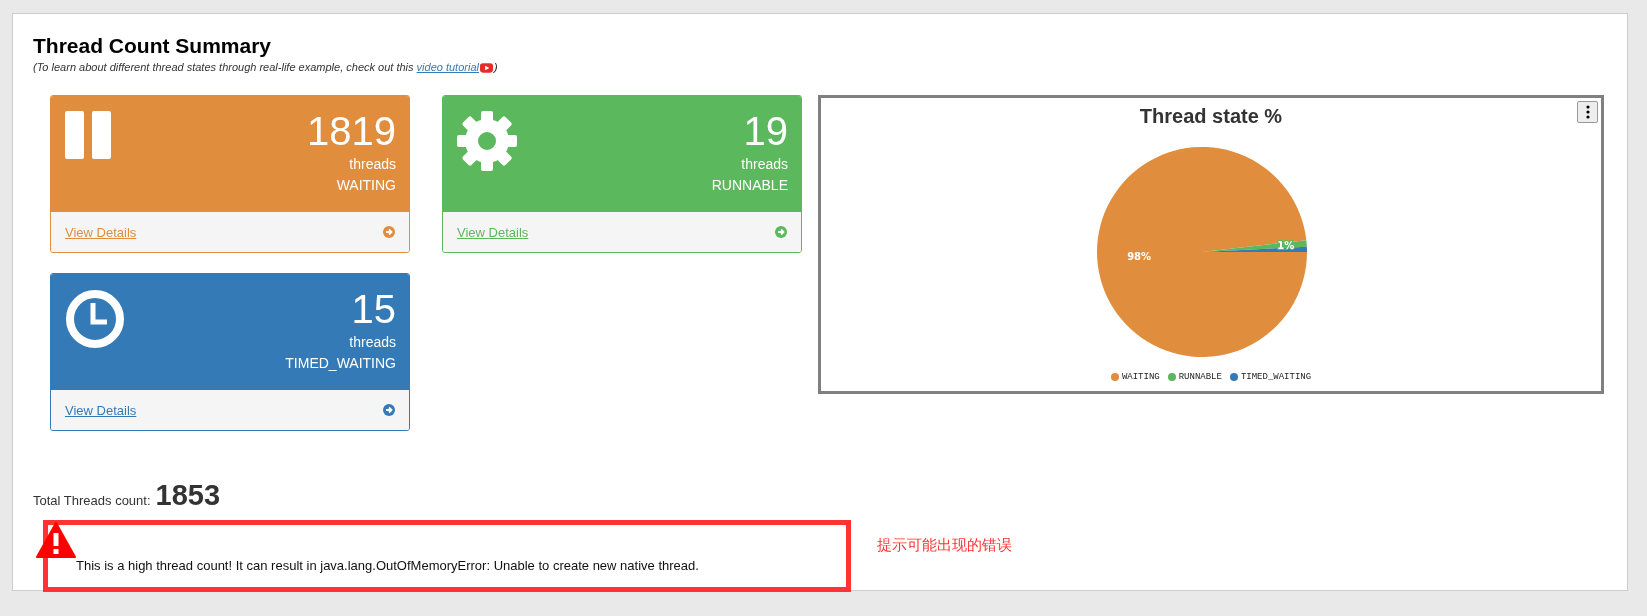  Describe the element at coordinates (1211, 117) in the screenshot. I see `chart-title: Thread state %` at that location.